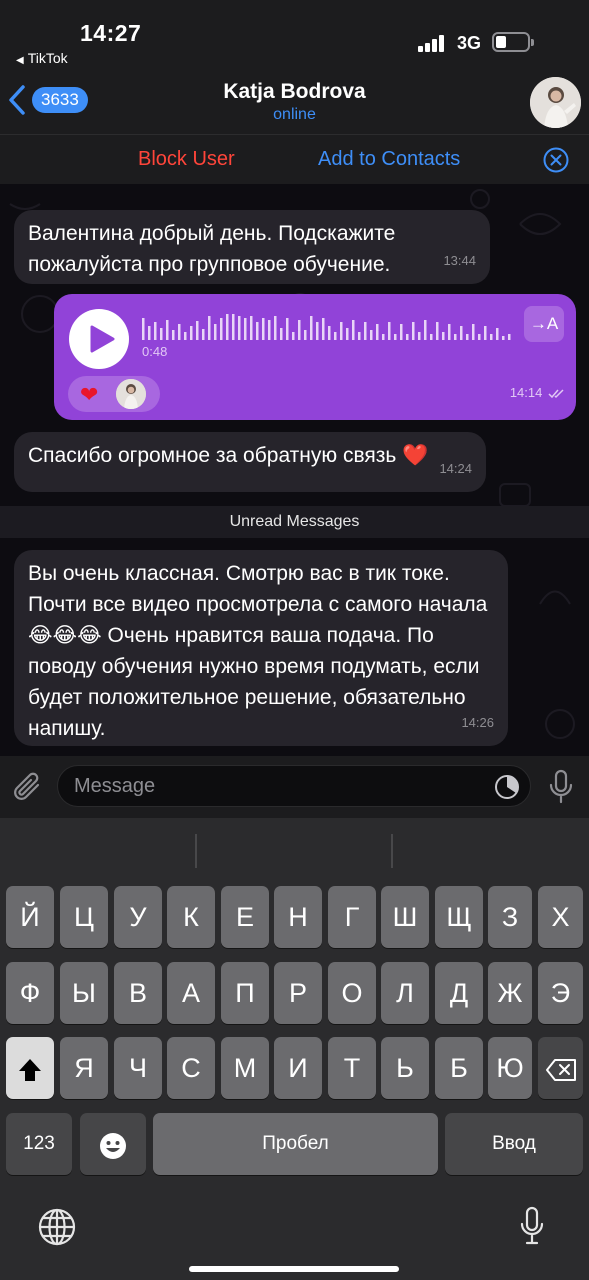  Describe the element at coordinates (57, 1227) in the screenshot. I see `globe-icon` at that location.